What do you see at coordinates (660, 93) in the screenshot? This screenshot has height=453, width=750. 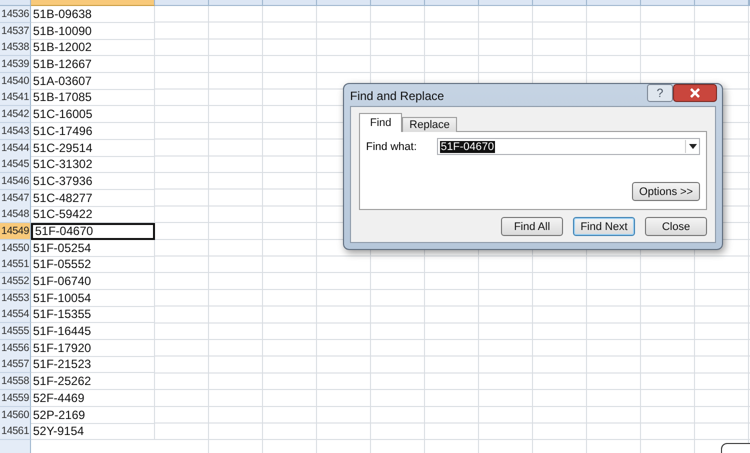 I see `help-button: ?` at bounding box center [660, 93].